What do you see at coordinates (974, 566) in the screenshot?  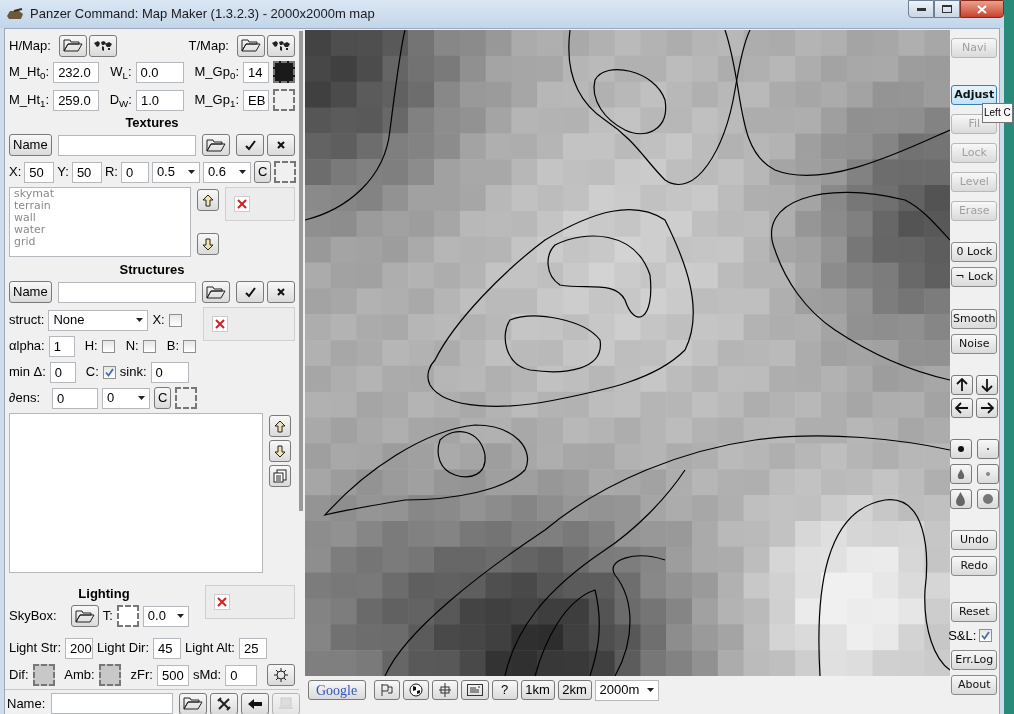 I see `history-button: Redo` at bounding box center [974, 566].